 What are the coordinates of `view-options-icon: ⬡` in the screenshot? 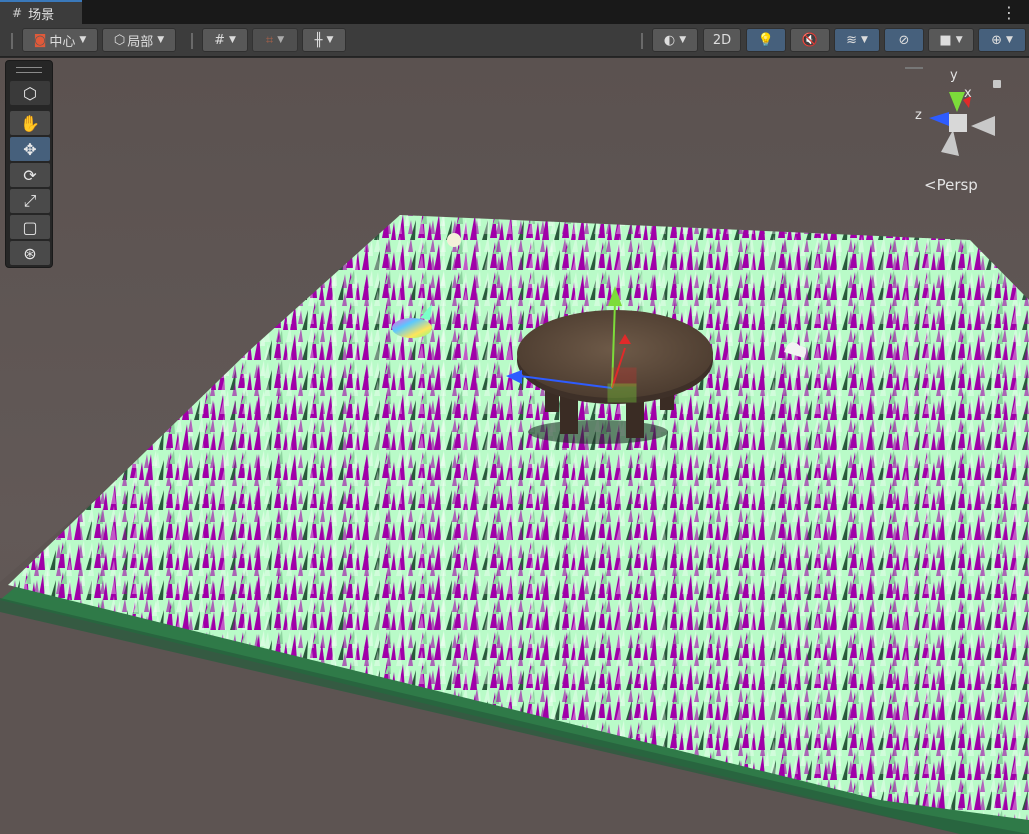 It's located at (30, 93).